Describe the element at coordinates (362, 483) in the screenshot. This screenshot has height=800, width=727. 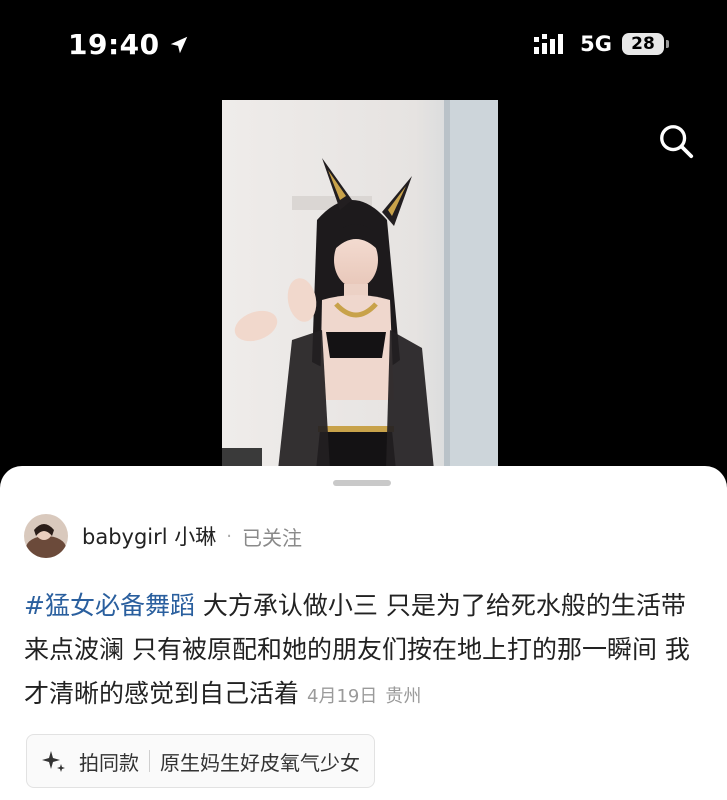
I see `sheet-drag-handle` at that location.